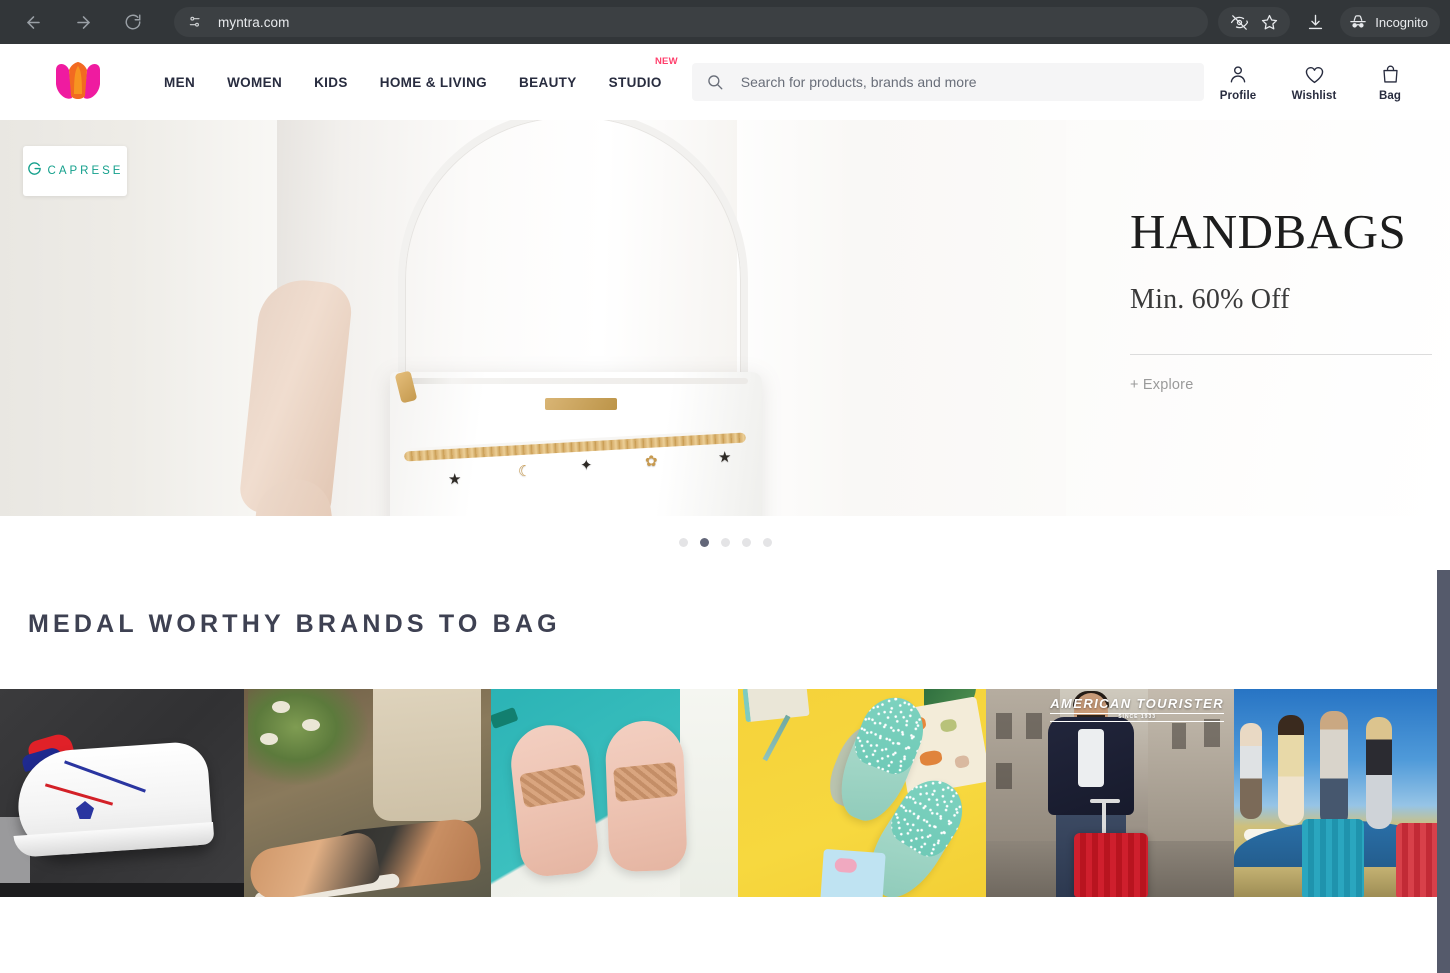 Image resolution: width=1450 pixels, height=973 pixels. Describe the element at coordinates (195, 22) in the screenshot. I see `site-settings-icon` at that location.